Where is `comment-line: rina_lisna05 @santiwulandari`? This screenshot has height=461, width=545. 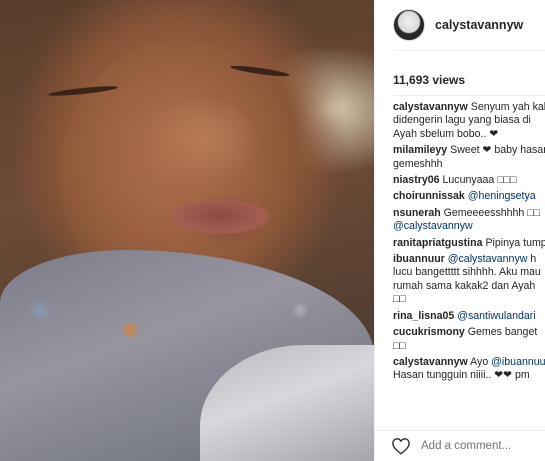 comment-line: rina_lisna05 @santiwulandari is located at coordinates (469, 316).